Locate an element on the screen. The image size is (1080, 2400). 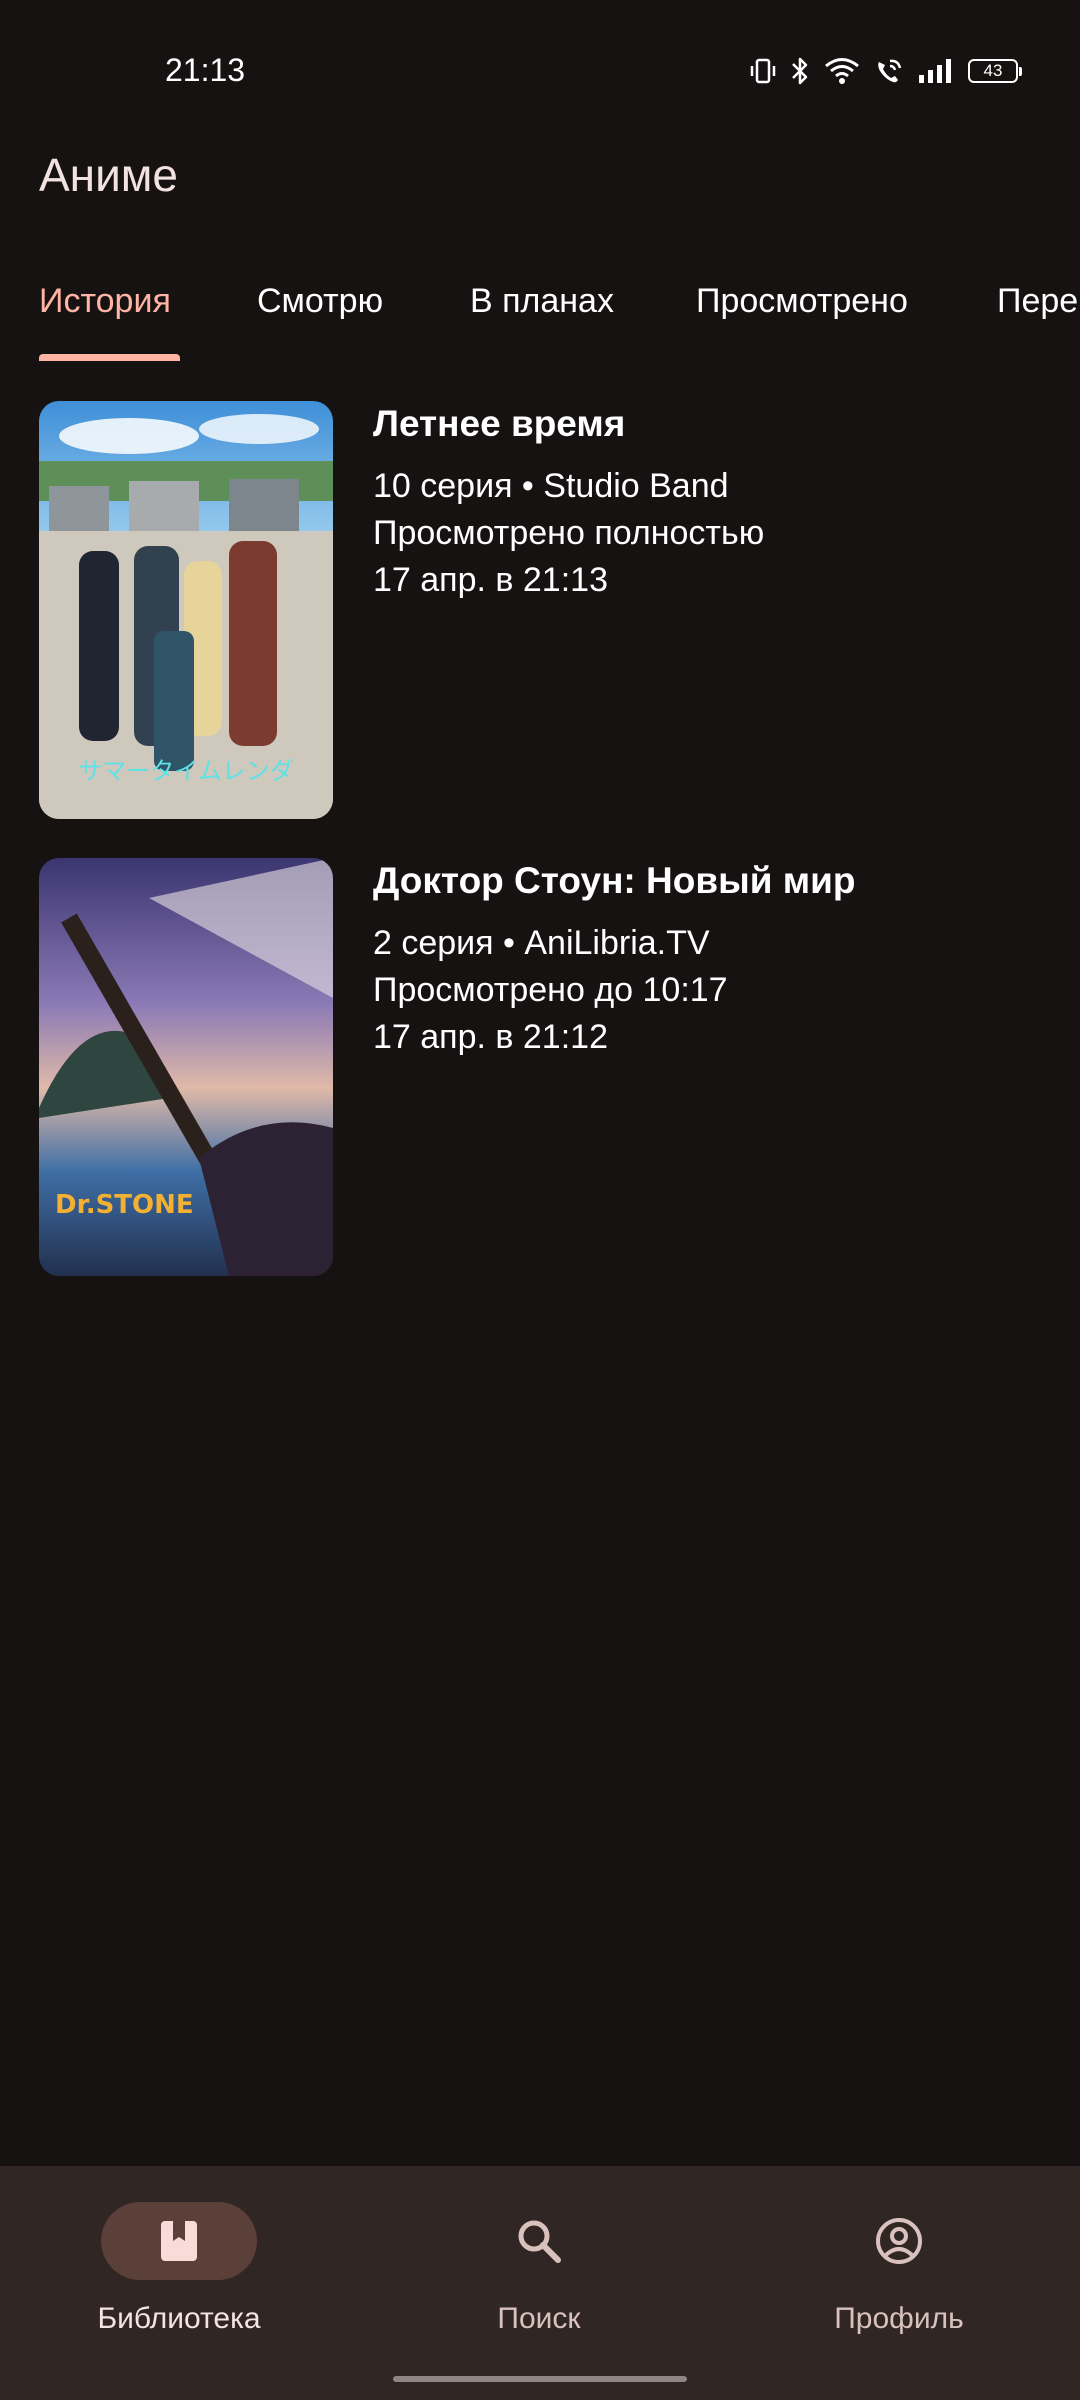
bluetooth-icon is located at coordinates (800, 71).